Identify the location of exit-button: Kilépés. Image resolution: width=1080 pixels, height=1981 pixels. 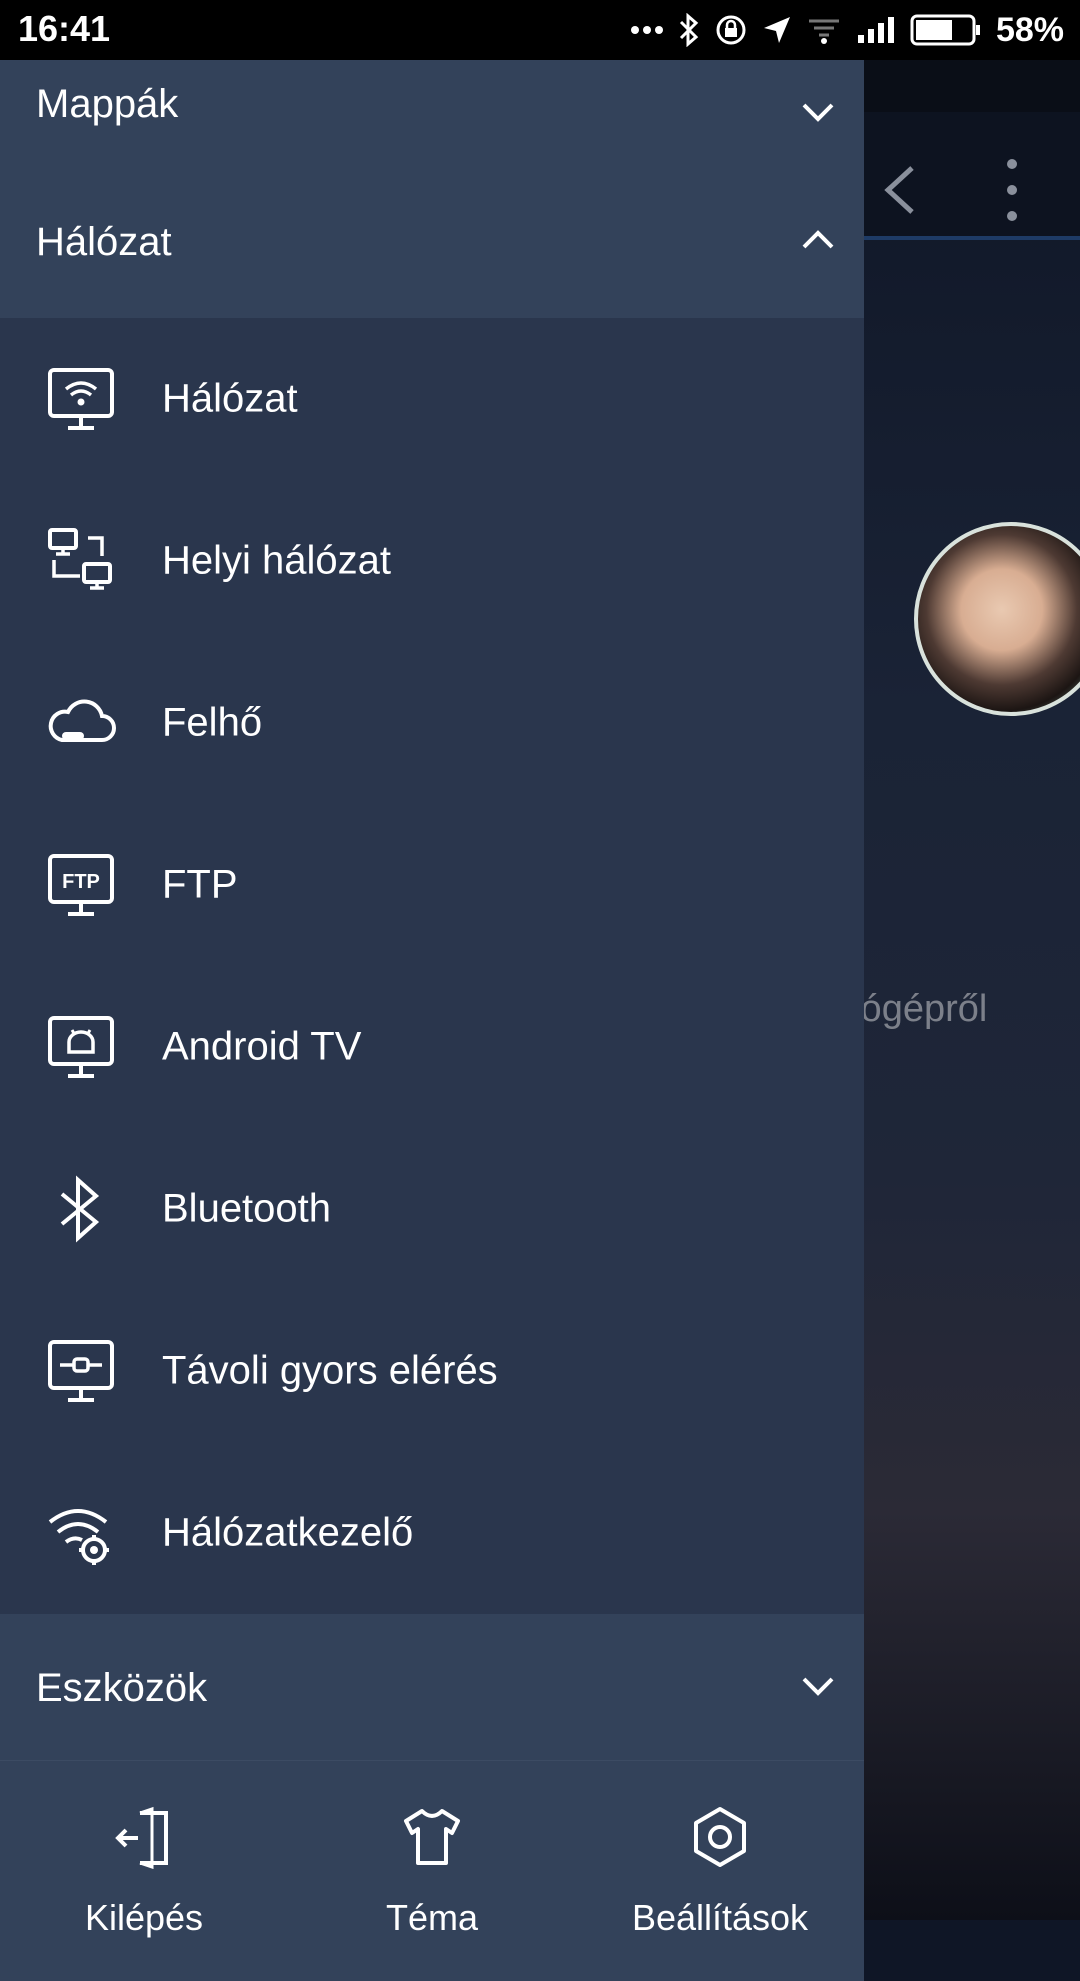
(144, 1871).